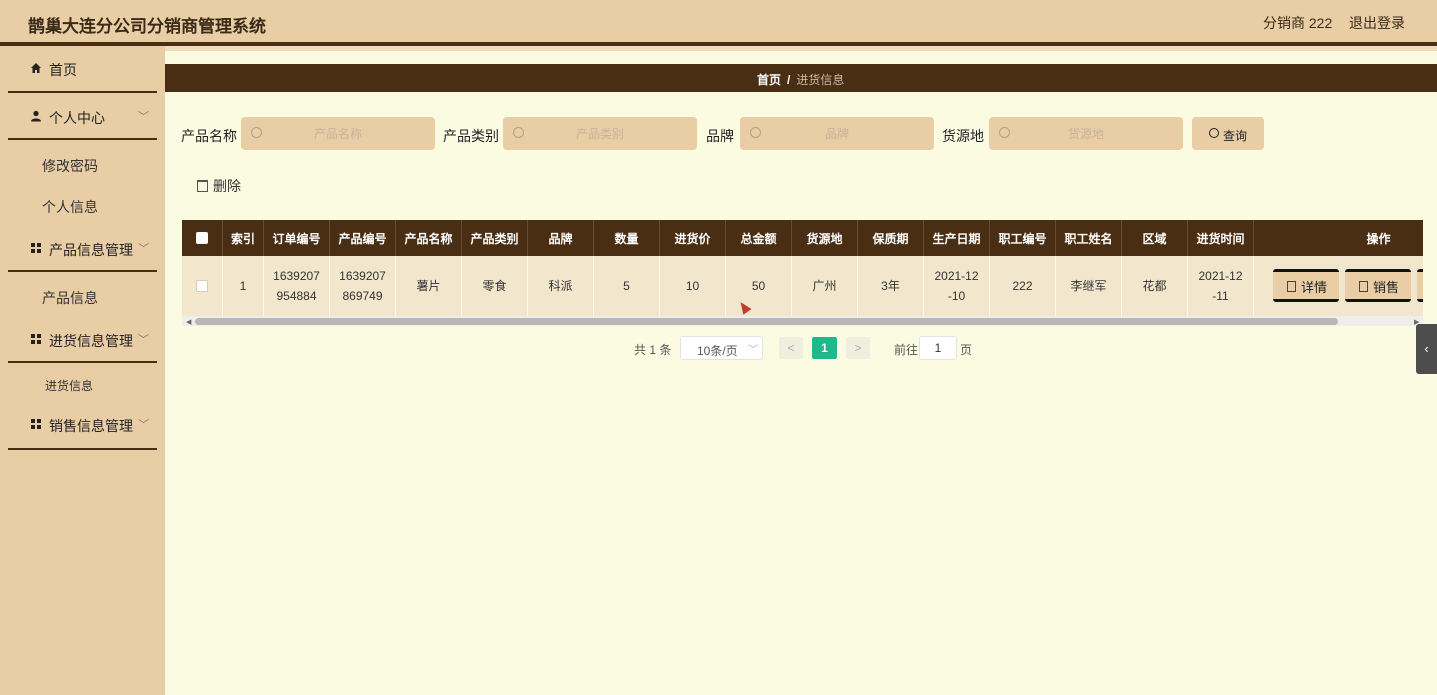  What do you see at coordinates (717, 351) in the screenshot?
I see `page-size-value: 10条/页` at bounding box center [717, 351].